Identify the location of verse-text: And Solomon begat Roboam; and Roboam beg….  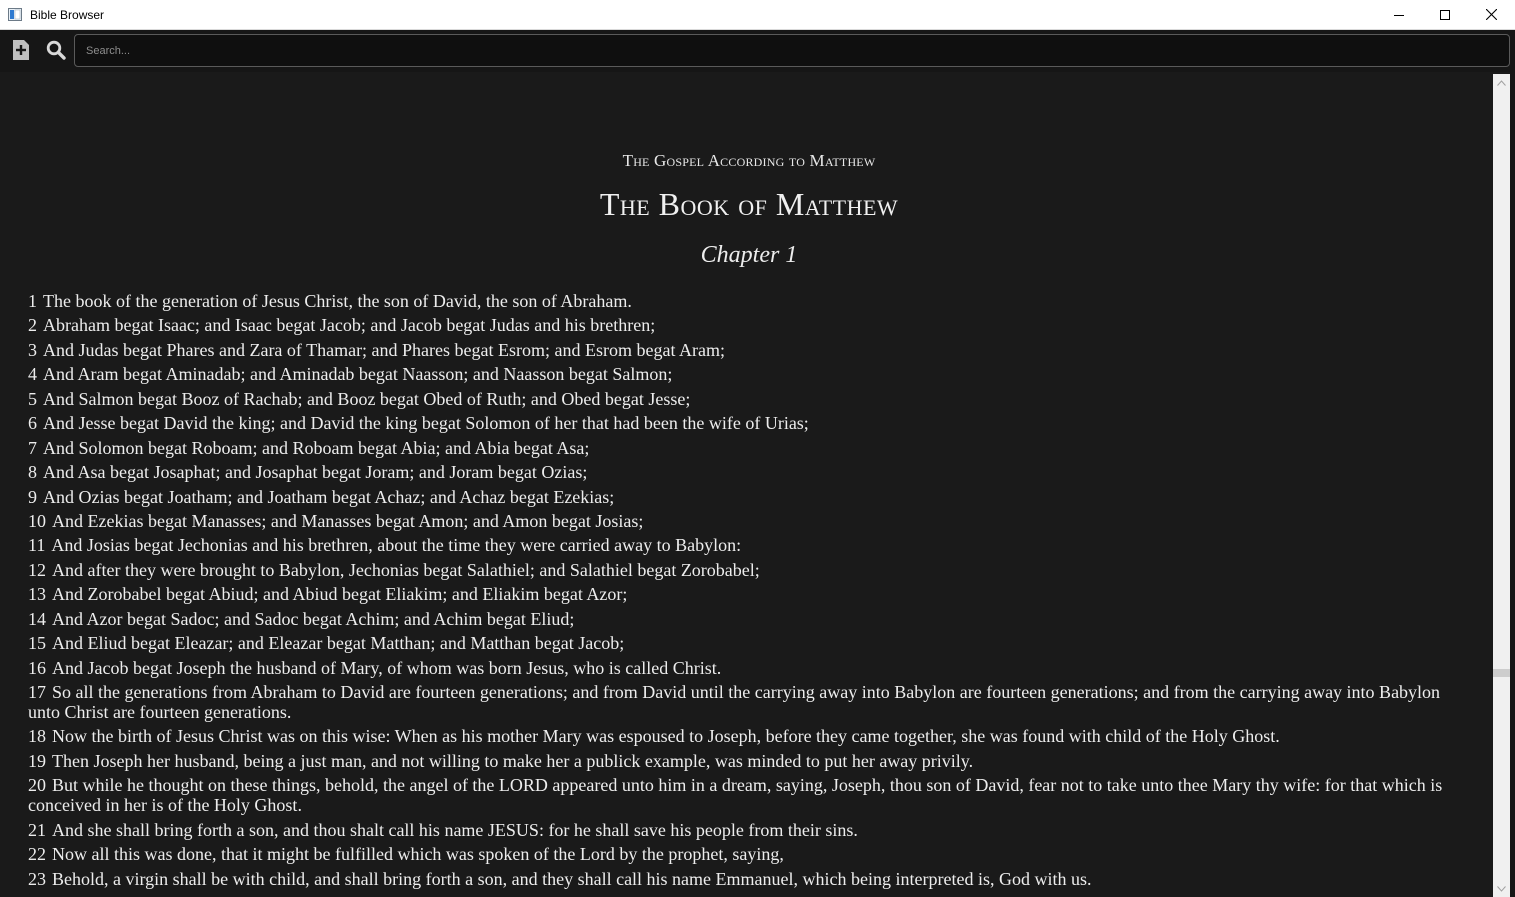
(316, 447).